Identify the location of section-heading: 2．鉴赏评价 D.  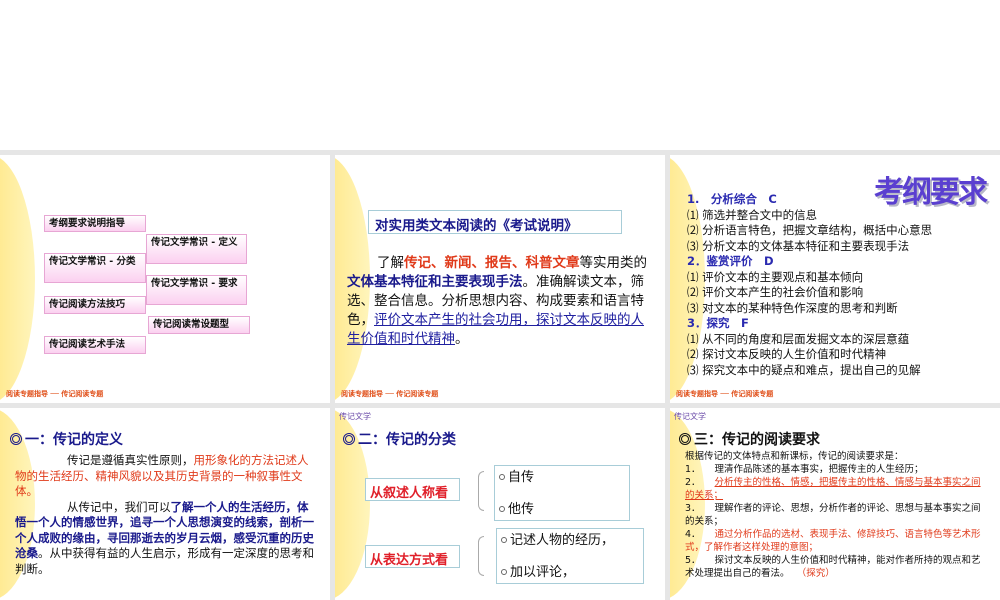
(730, 261).